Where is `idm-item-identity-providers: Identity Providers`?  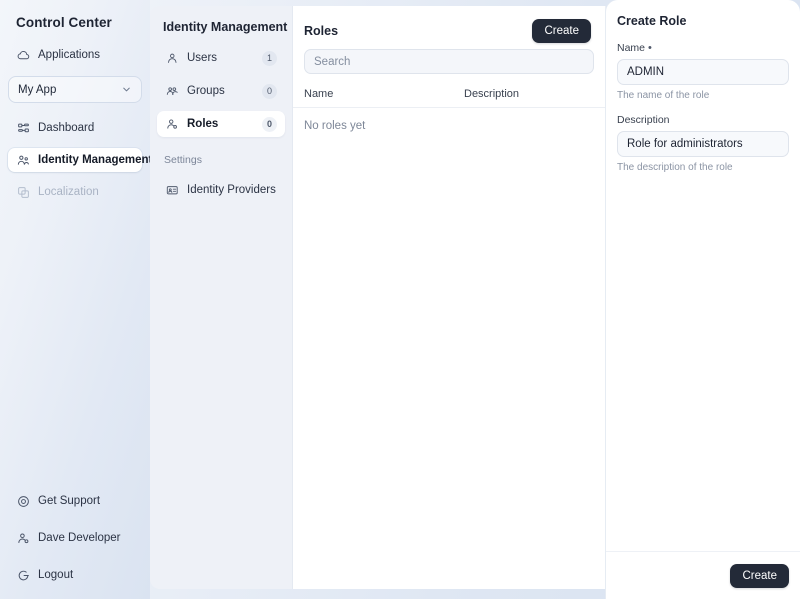
idm-item-identity-providers: Identity Providers is located at coordinates (221, 190).